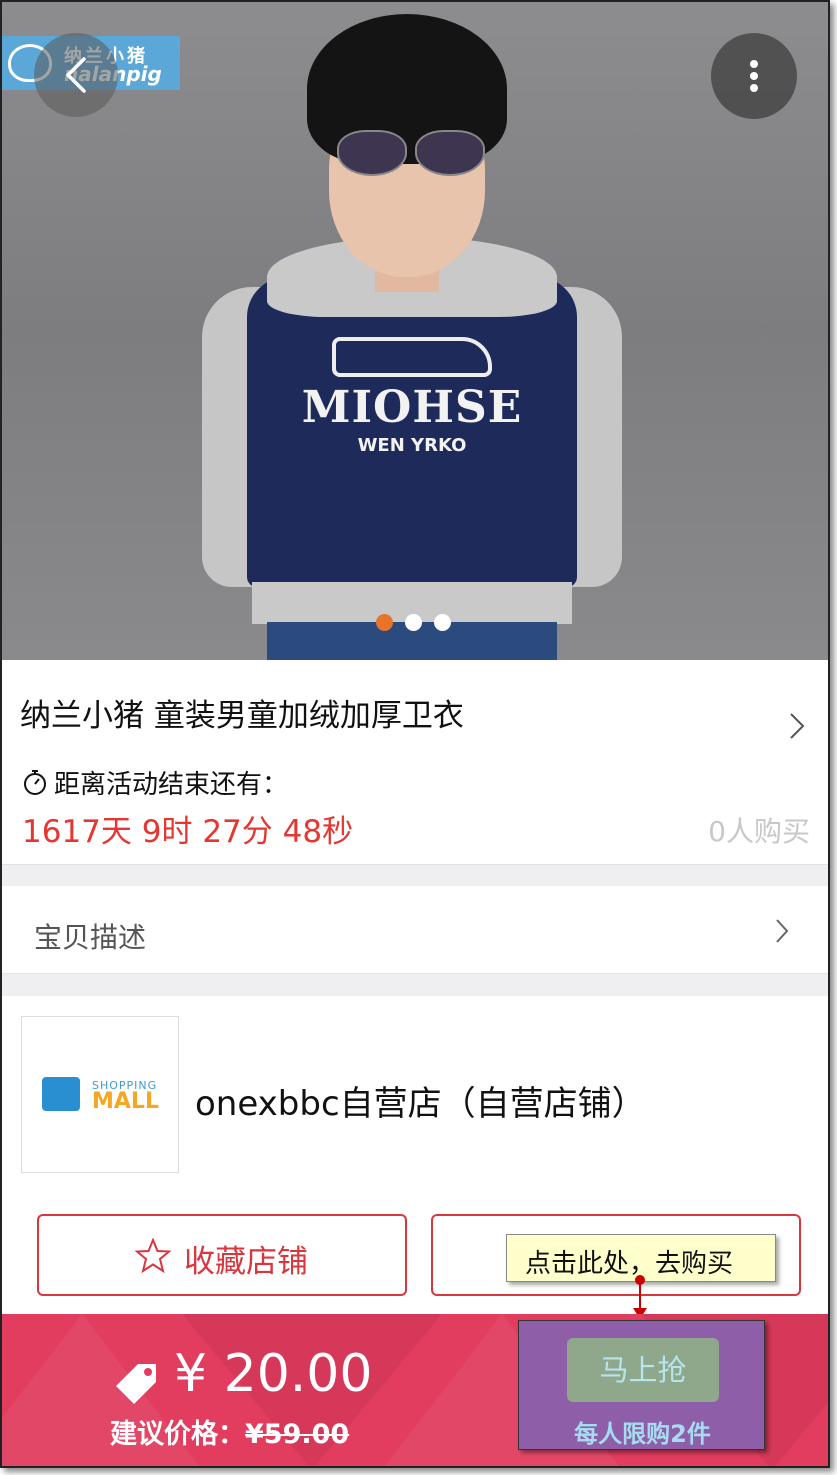 This screenshot has height=1475, width=837. What do you see at coordinates (754, 64) in the screenshot?
I see `vertical-dots-icon` at bounding box center [754, 64].